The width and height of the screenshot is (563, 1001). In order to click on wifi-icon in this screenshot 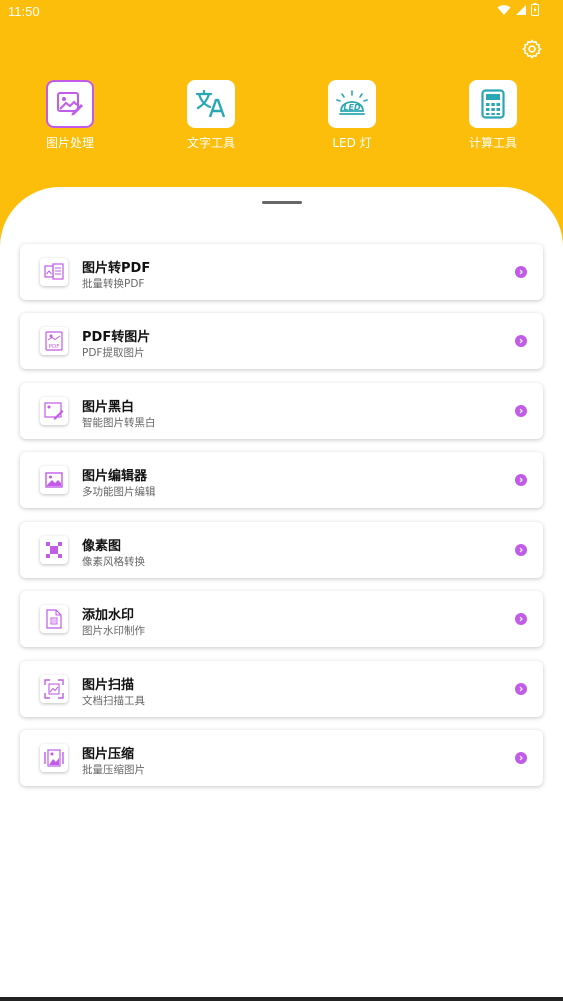, I will do `click(504, 9)`.